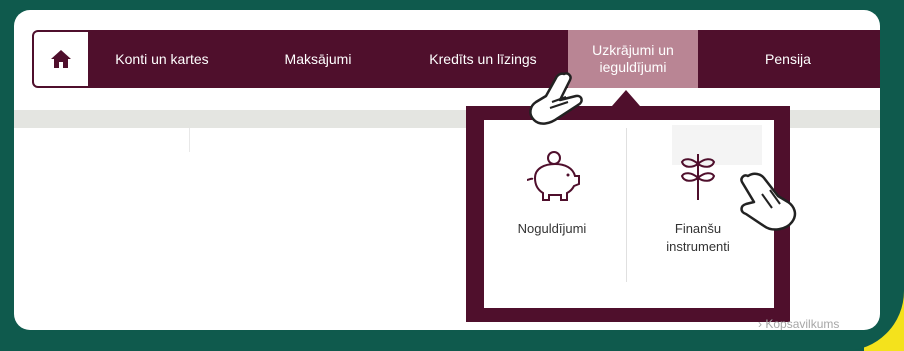  I want to click on nav-item-maksajumi: Maksājumi, so click(318, 59).